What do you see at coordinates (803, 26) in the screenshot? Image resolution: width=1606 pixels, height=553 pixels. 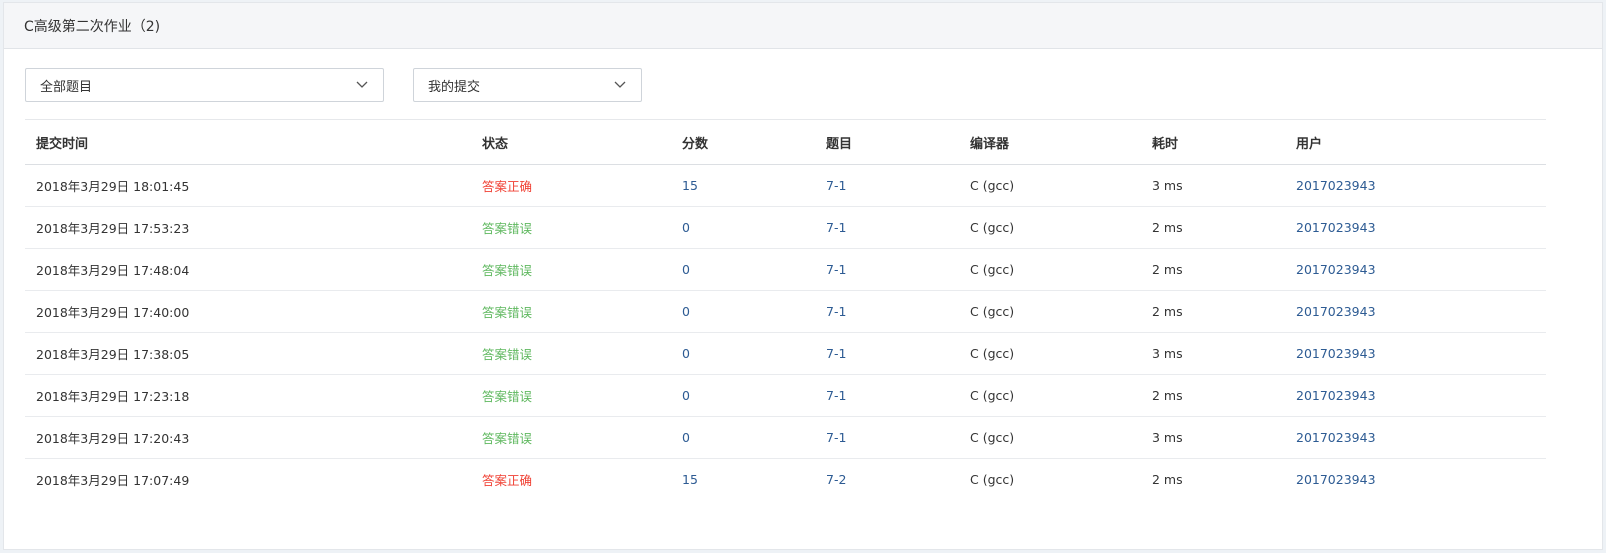 I see `panel-header: C高级第二次作业（2)` at bounding box center [803, 26].